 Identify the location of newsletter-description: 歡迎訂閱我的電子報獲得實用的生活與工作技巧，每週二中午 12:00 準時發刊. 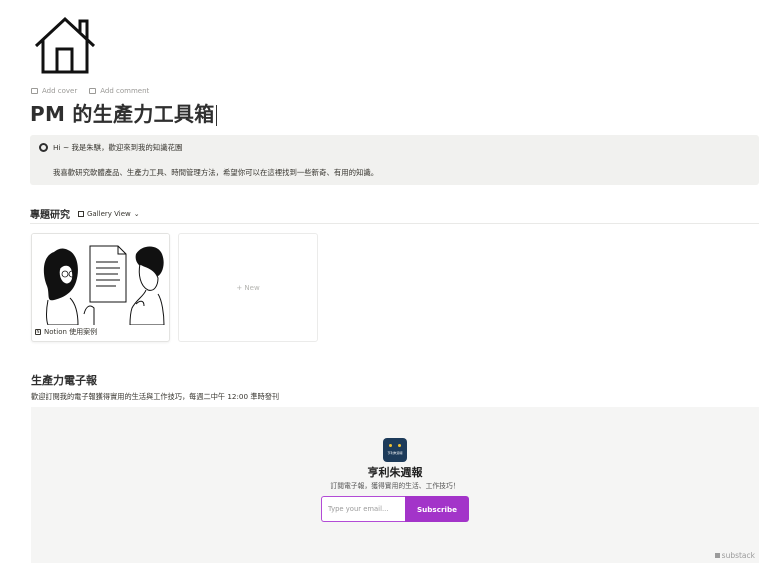
(155, 397).